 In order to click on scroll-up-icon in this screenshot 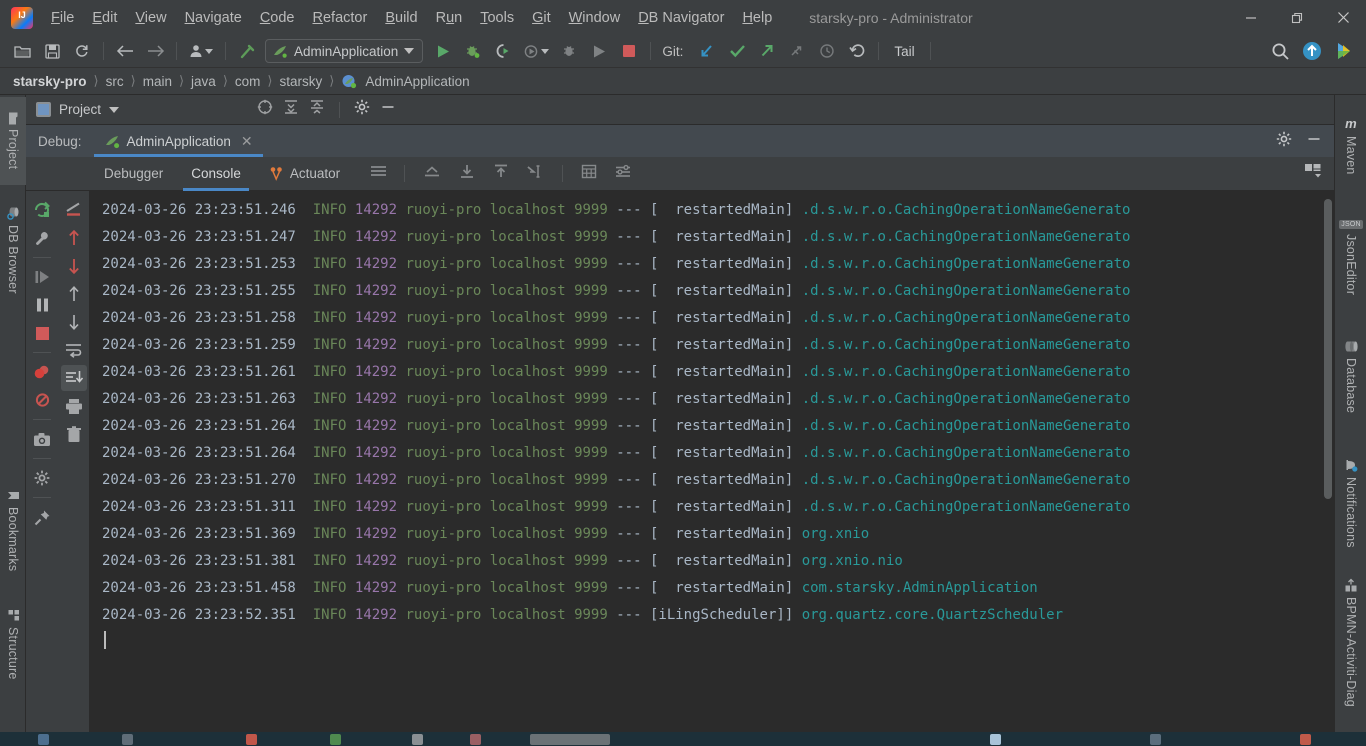, I will do `click(74, 238)`.